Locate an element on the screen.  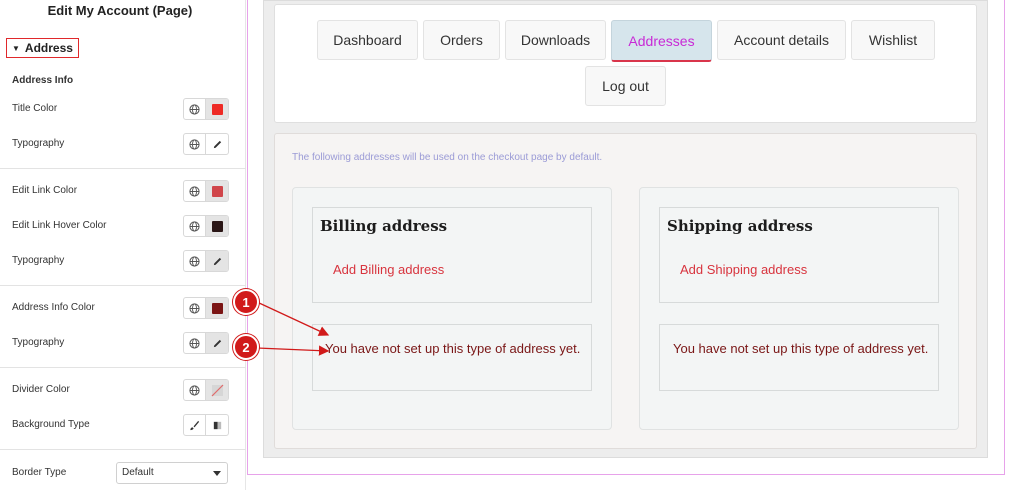
annotation-arrows is located at coordinates (293, 328).